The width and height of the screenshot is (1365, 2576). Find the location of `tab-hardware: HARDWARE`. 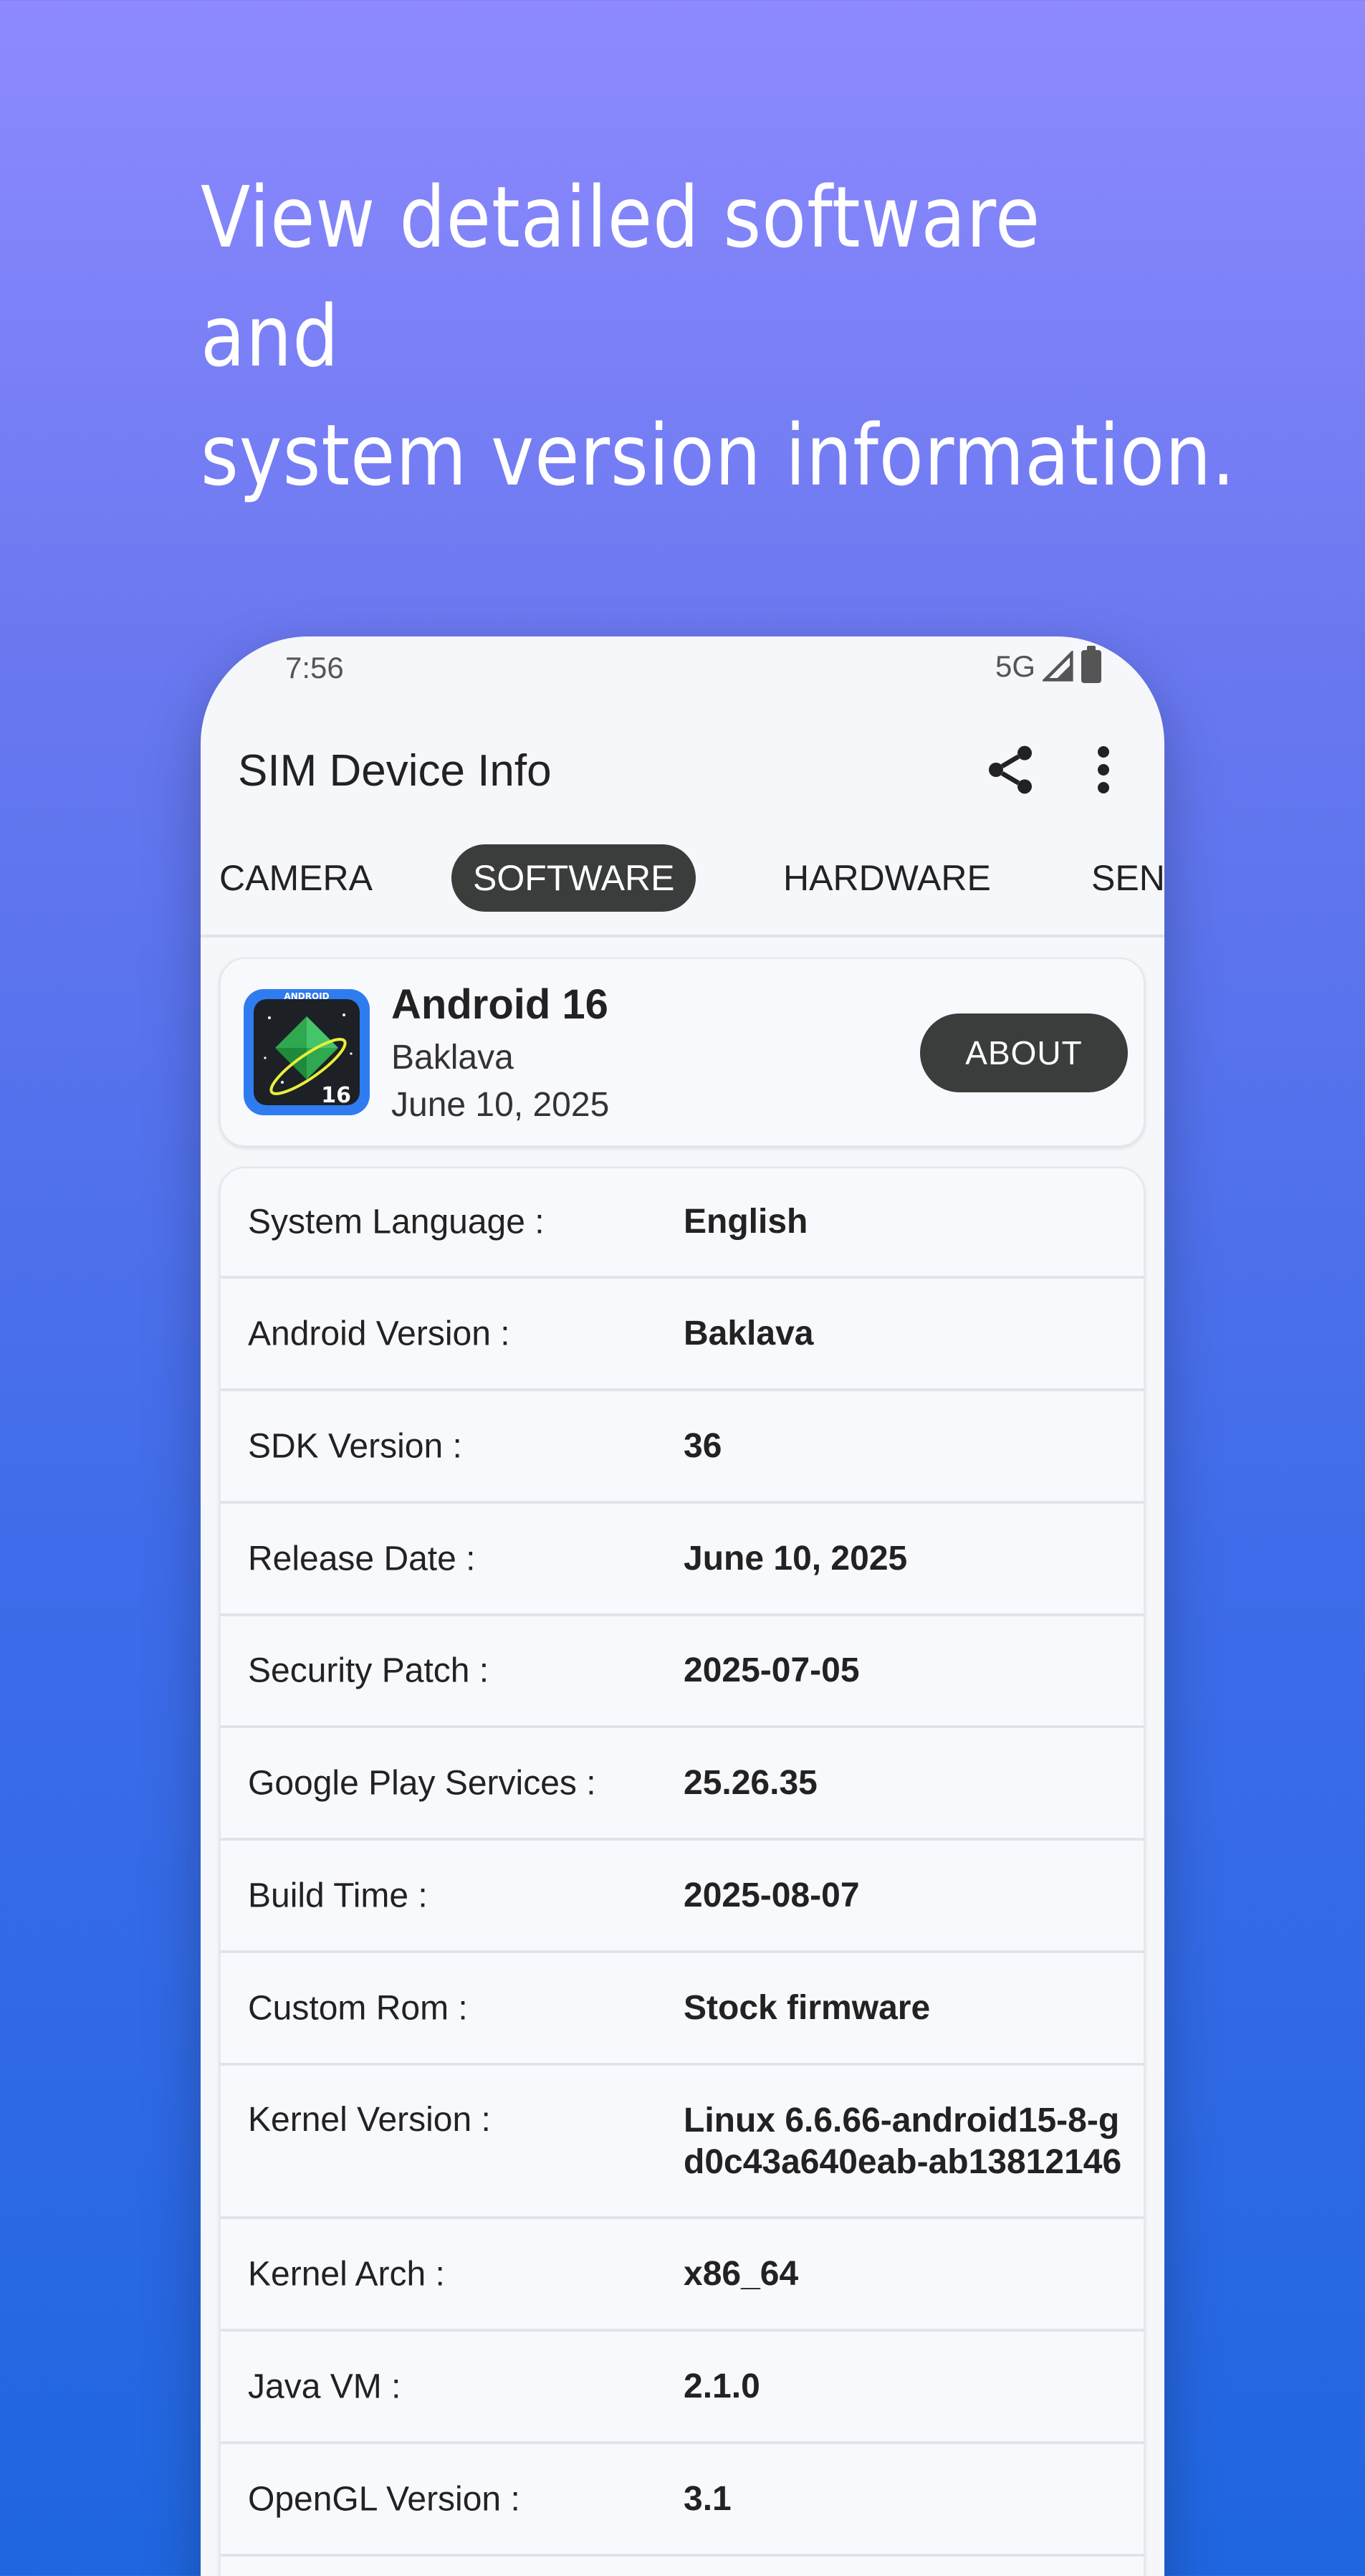

tab-hardware: HARDWARE is located at coordinates (887, 878).